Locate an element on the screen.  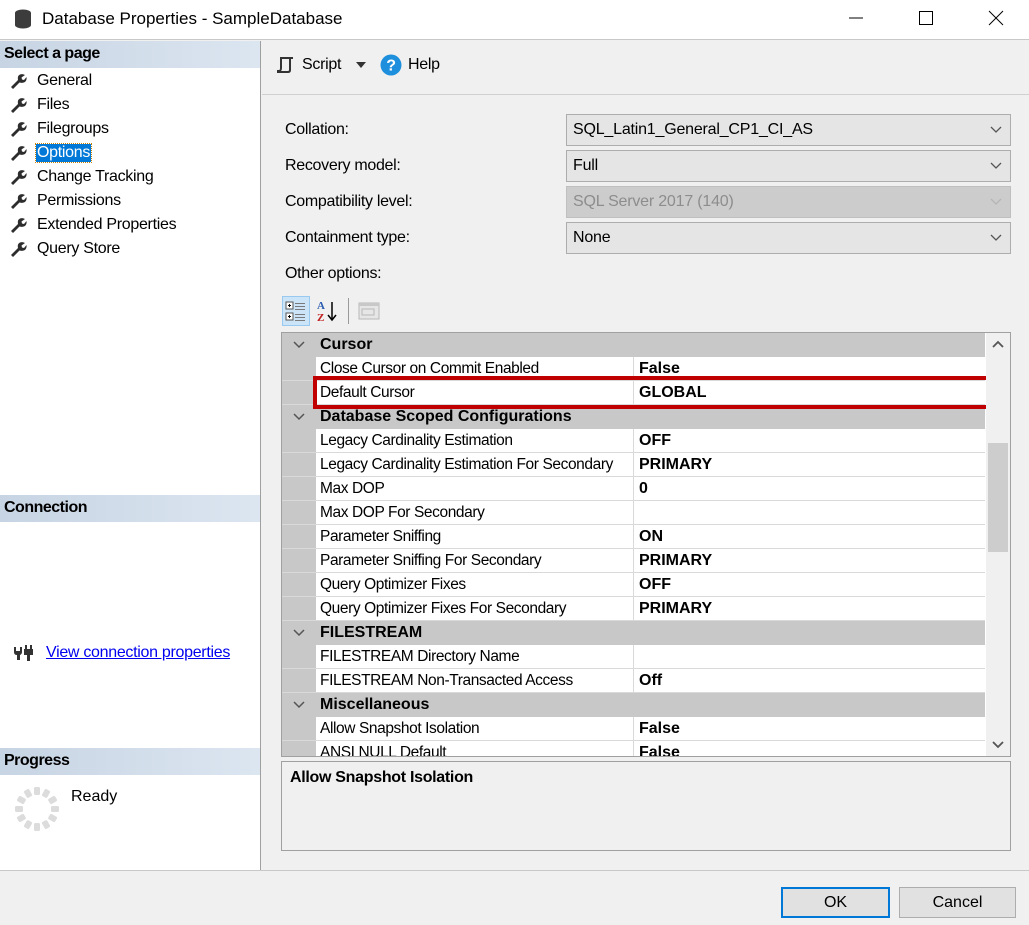
sidebar-item-query-store: Query Store is located at coordinates (130, 249).